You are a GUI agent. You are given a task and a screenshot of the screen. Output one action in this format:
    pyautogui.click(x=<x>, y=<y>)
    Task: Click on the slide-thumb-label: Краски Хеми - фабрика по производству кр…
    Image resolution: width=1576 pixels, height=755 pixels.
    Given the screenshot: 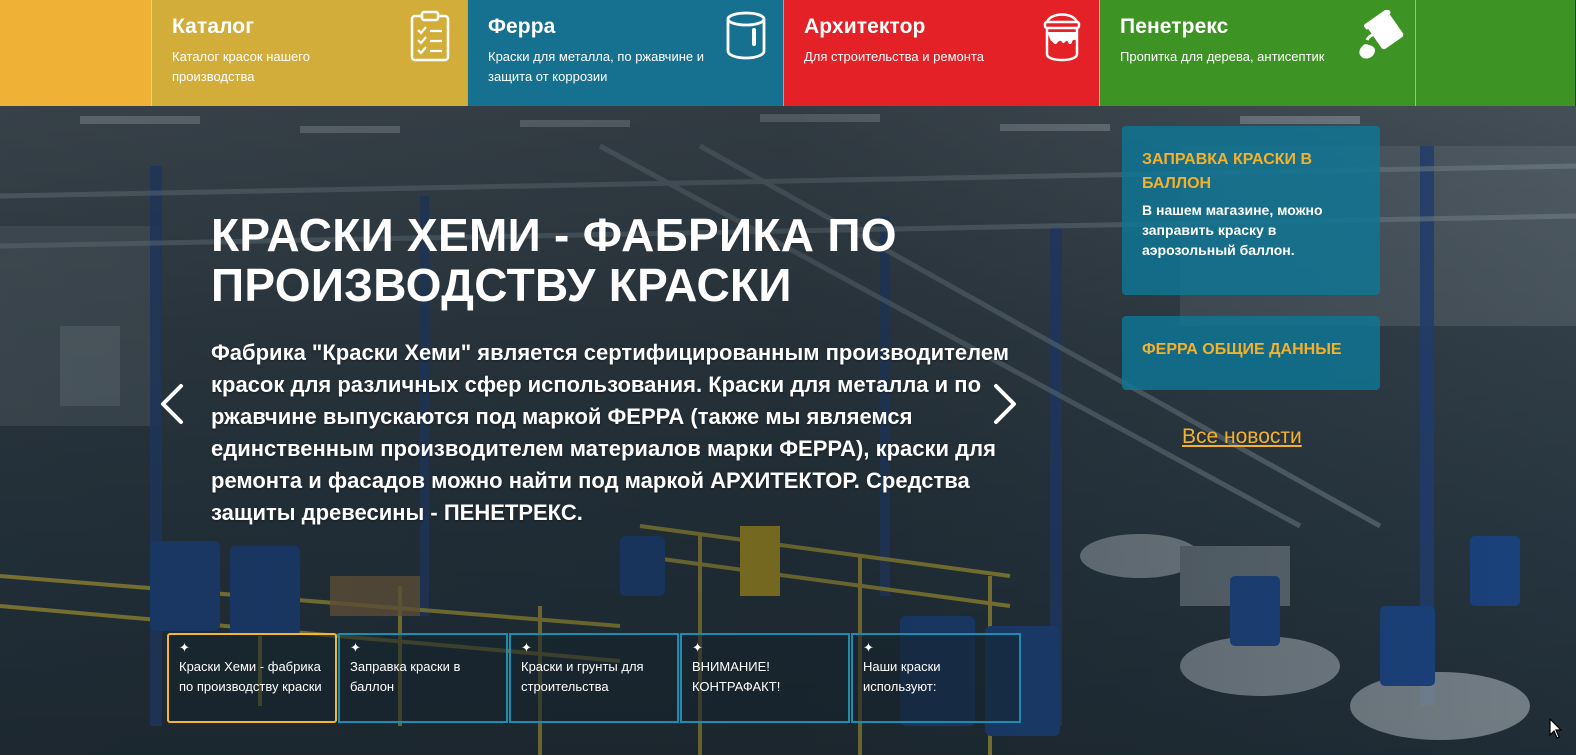 What is the action you would take?
    pyautogui.click(x=250, y=676)
    